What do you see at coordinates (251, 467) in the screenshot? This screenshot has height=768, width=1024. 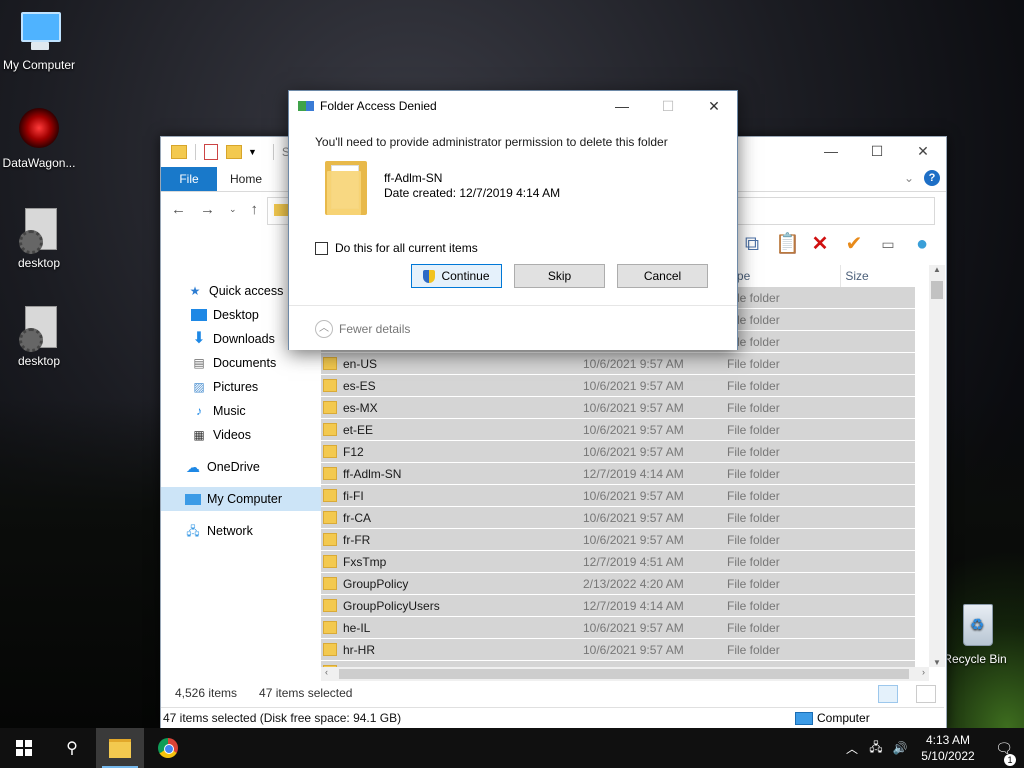 I see `nav-onedrive: ☁ OneDrive` at bounding box center [251, 467].